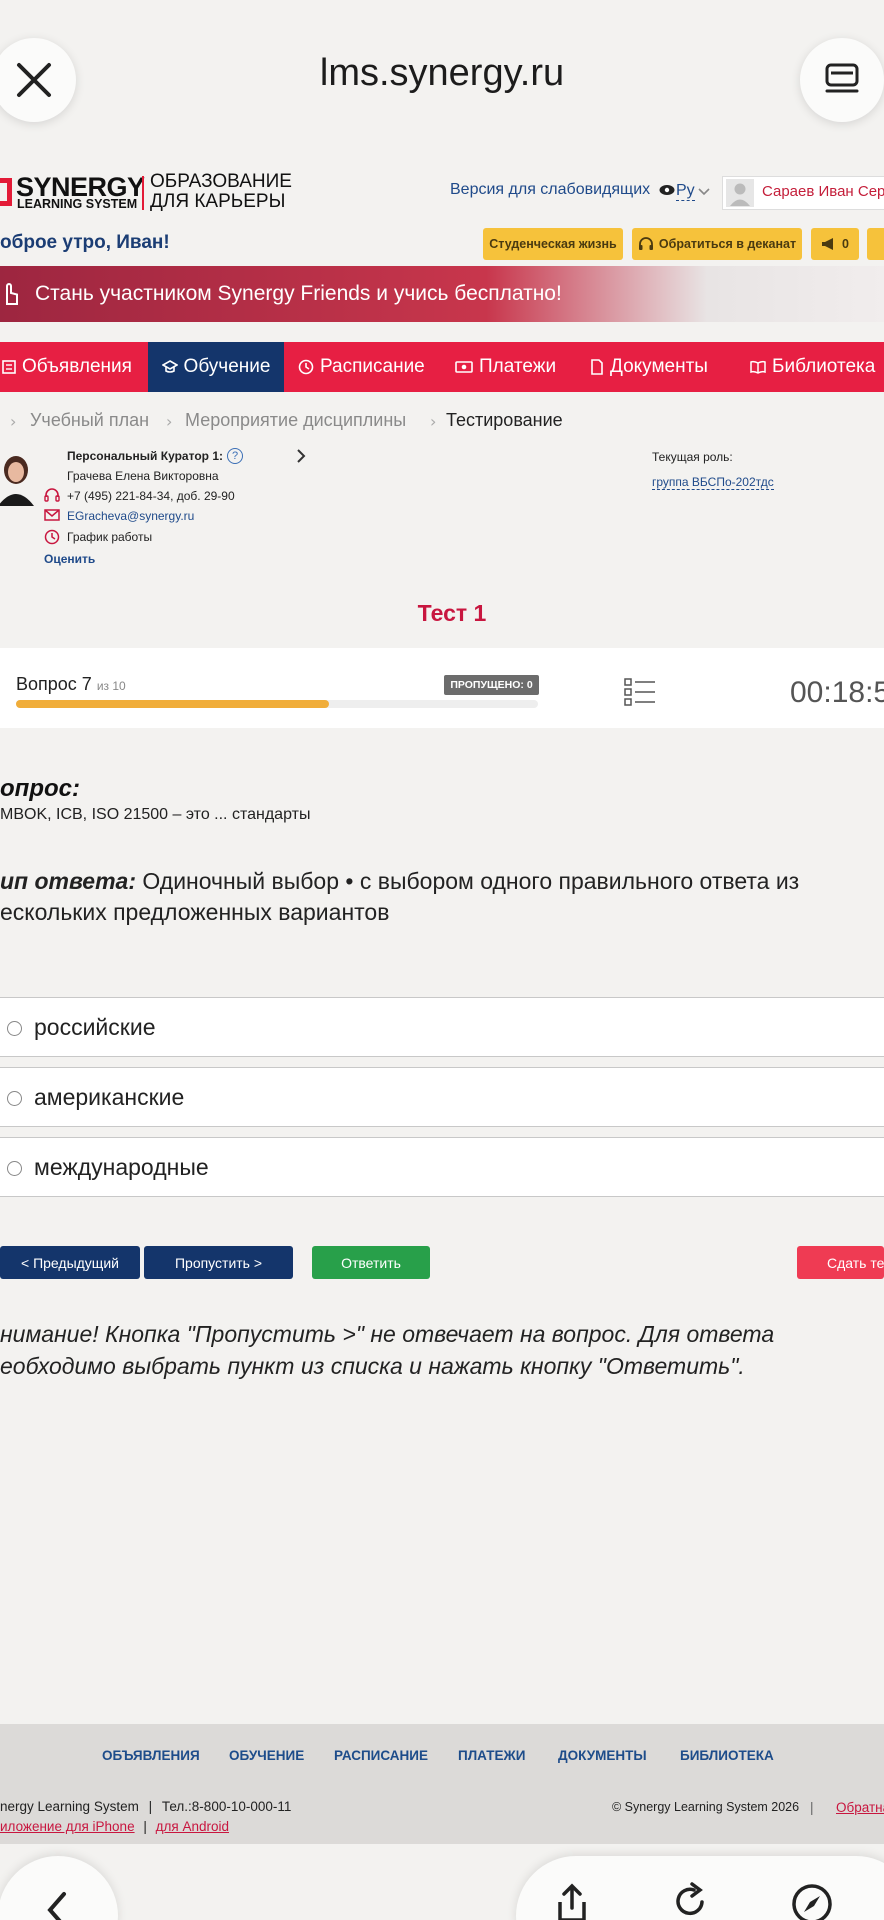 The width and height of the screenshot is (884, 1920). I want to click on logo-tagline: ОБРАЗОВАНИЕ ДЛЯ КАРЬЕРЫ, so click(221, 192).